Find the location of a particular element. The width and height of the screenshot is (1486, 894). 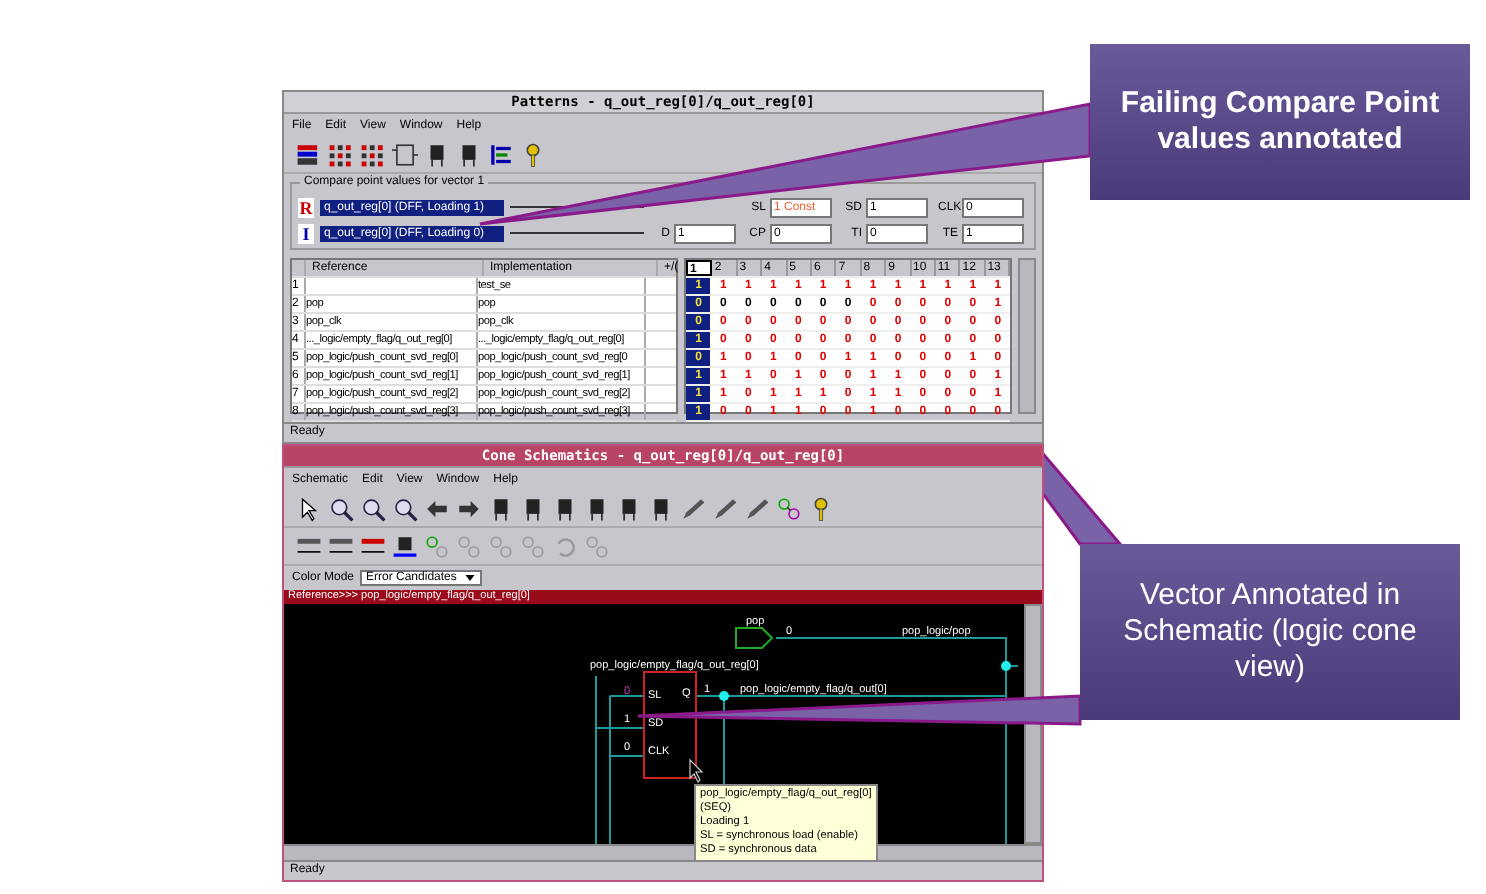

callout-box: Failing Compare Point values annotated is located at coordinates (1280, 122).